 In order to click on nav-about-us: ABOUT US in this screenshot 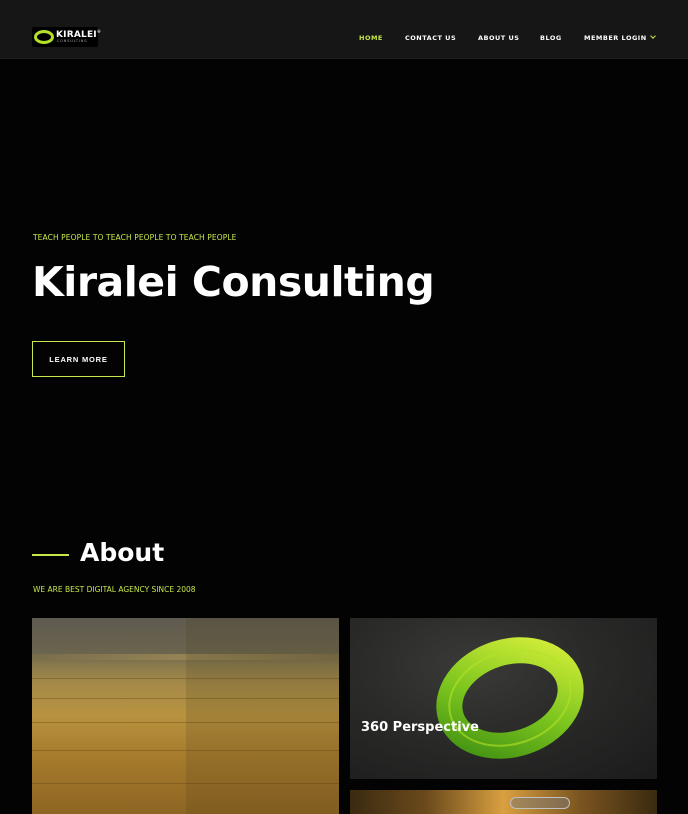, I will do `click(498, 38)`.